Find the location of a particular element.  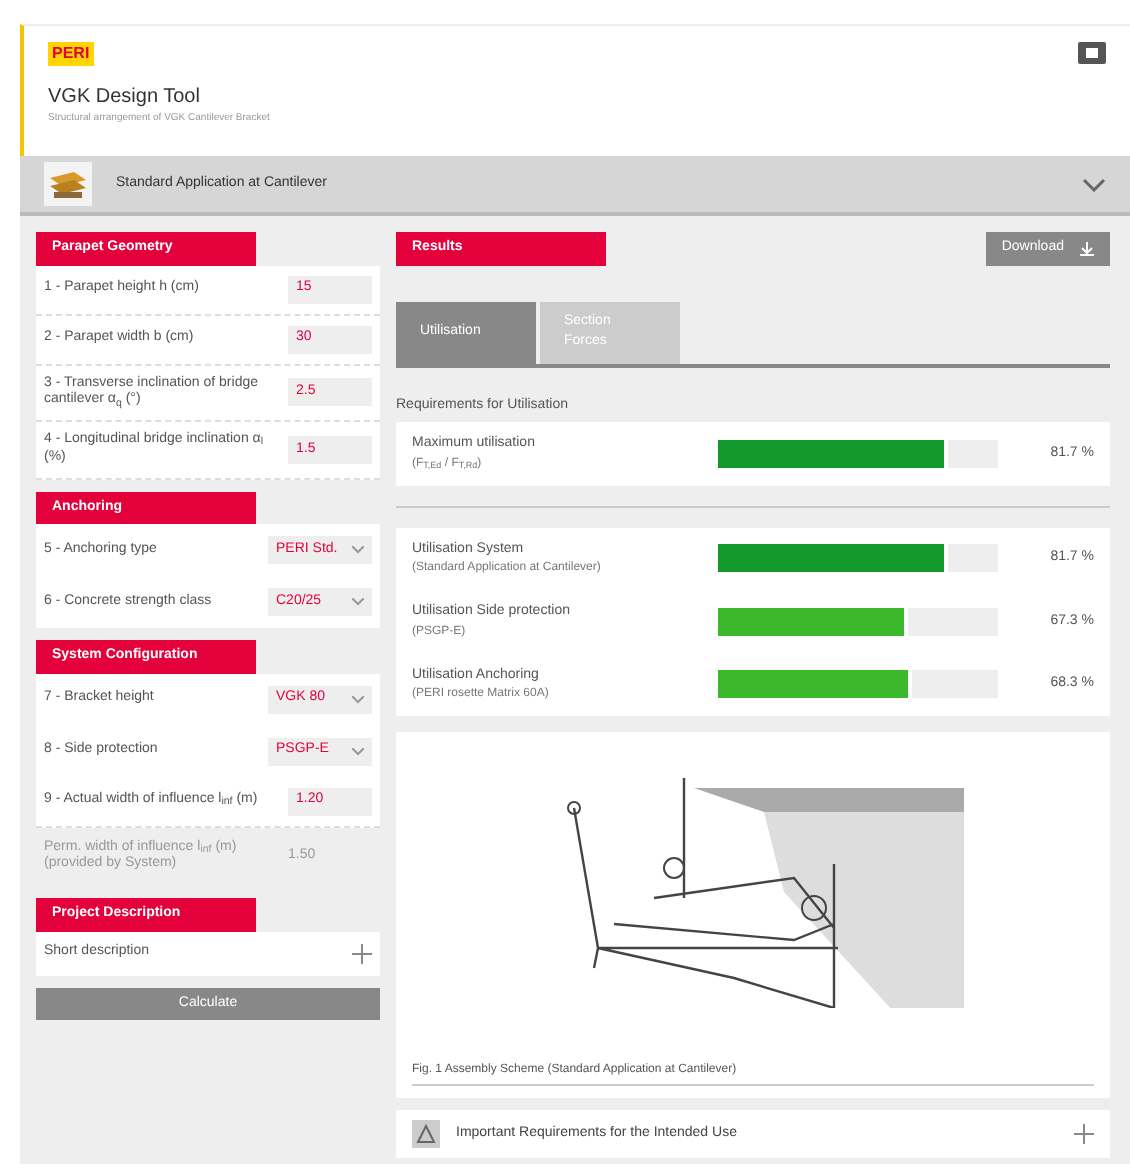

app-title: VGK Design Tool is located at coordinates (125, 98).